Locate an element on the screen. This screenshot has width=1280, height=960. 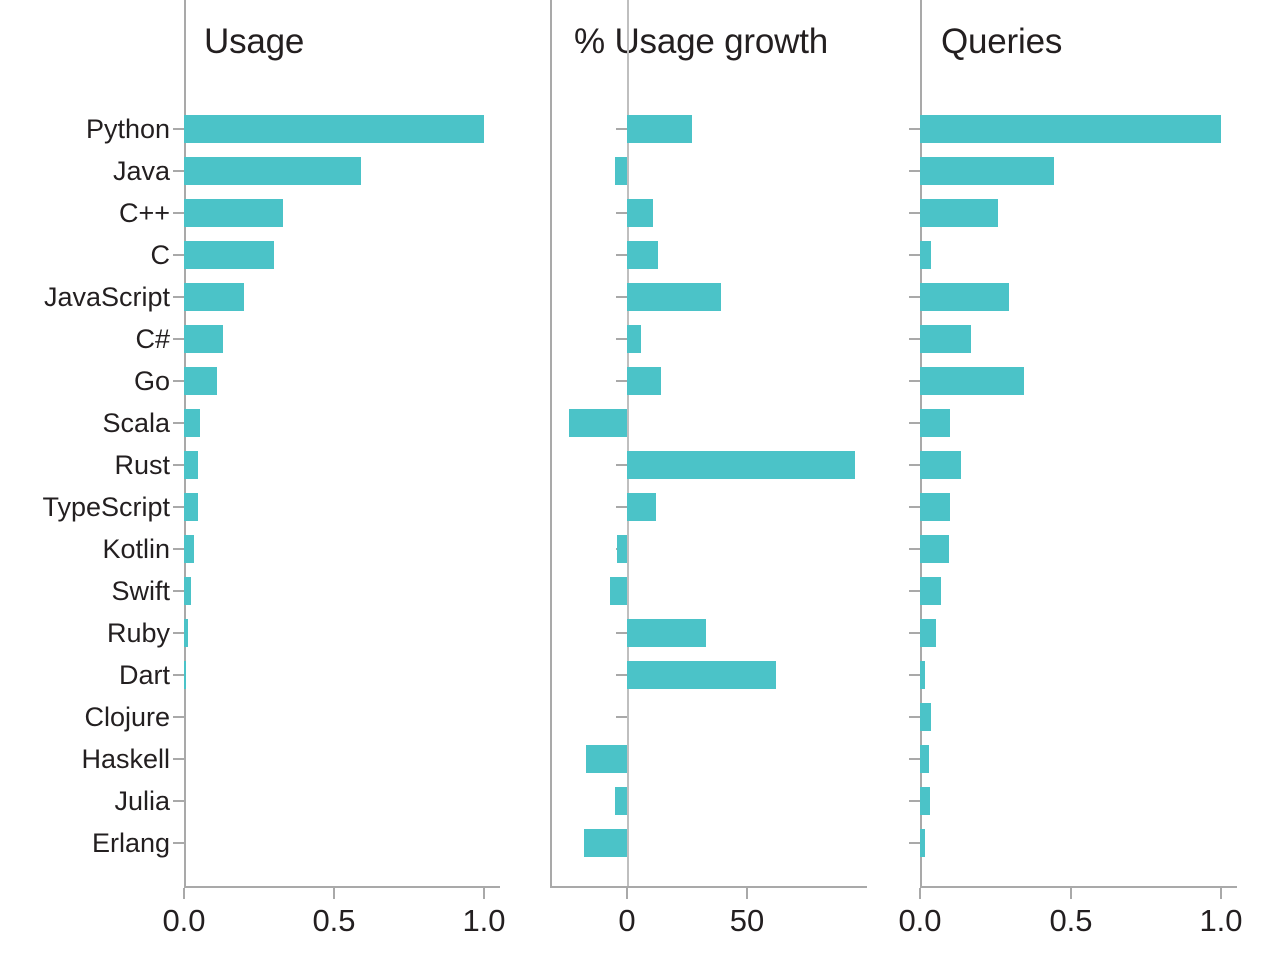
bar-queries-clojure is located at coordinates (925, 717).